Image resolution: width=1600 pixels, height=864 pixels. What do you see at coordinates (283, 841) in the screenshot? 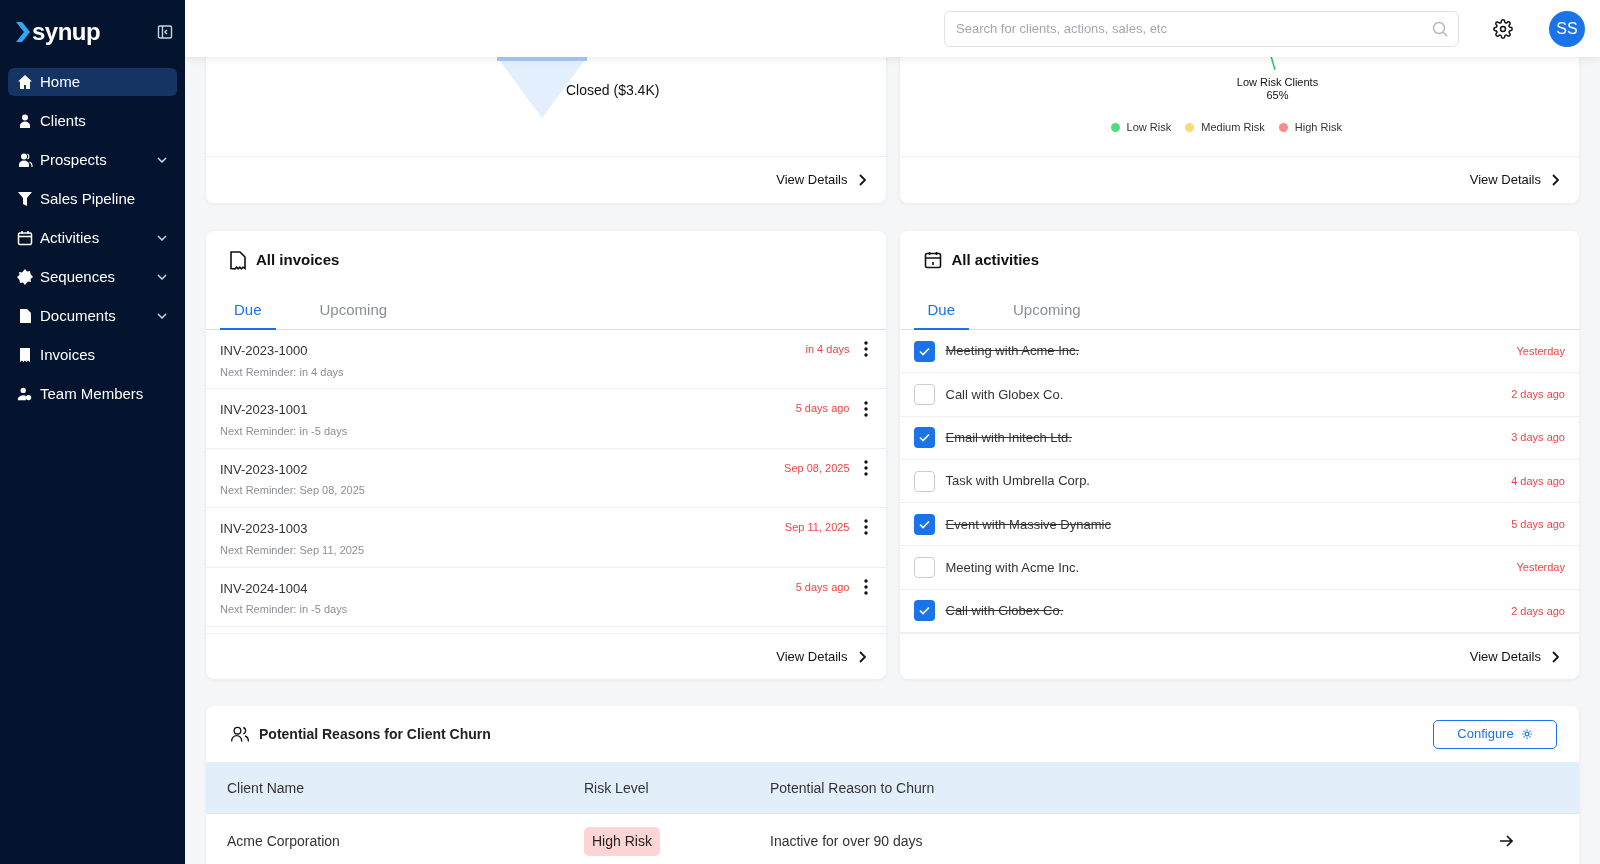
I see `client-name: Acme Corporation` at bounding box center [283, 841].